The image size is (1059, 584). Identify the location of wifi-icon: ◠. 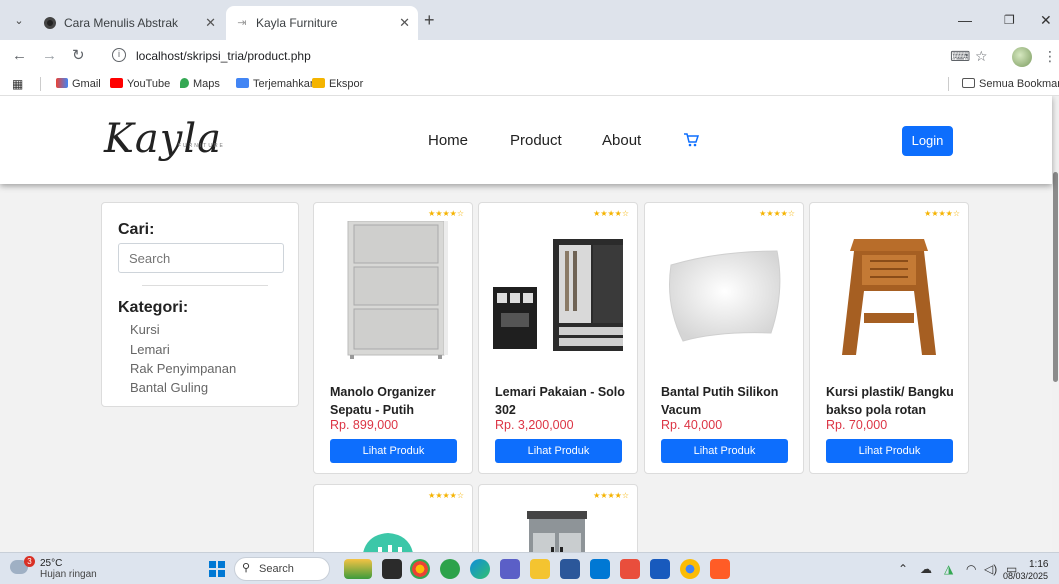
(971, 569).